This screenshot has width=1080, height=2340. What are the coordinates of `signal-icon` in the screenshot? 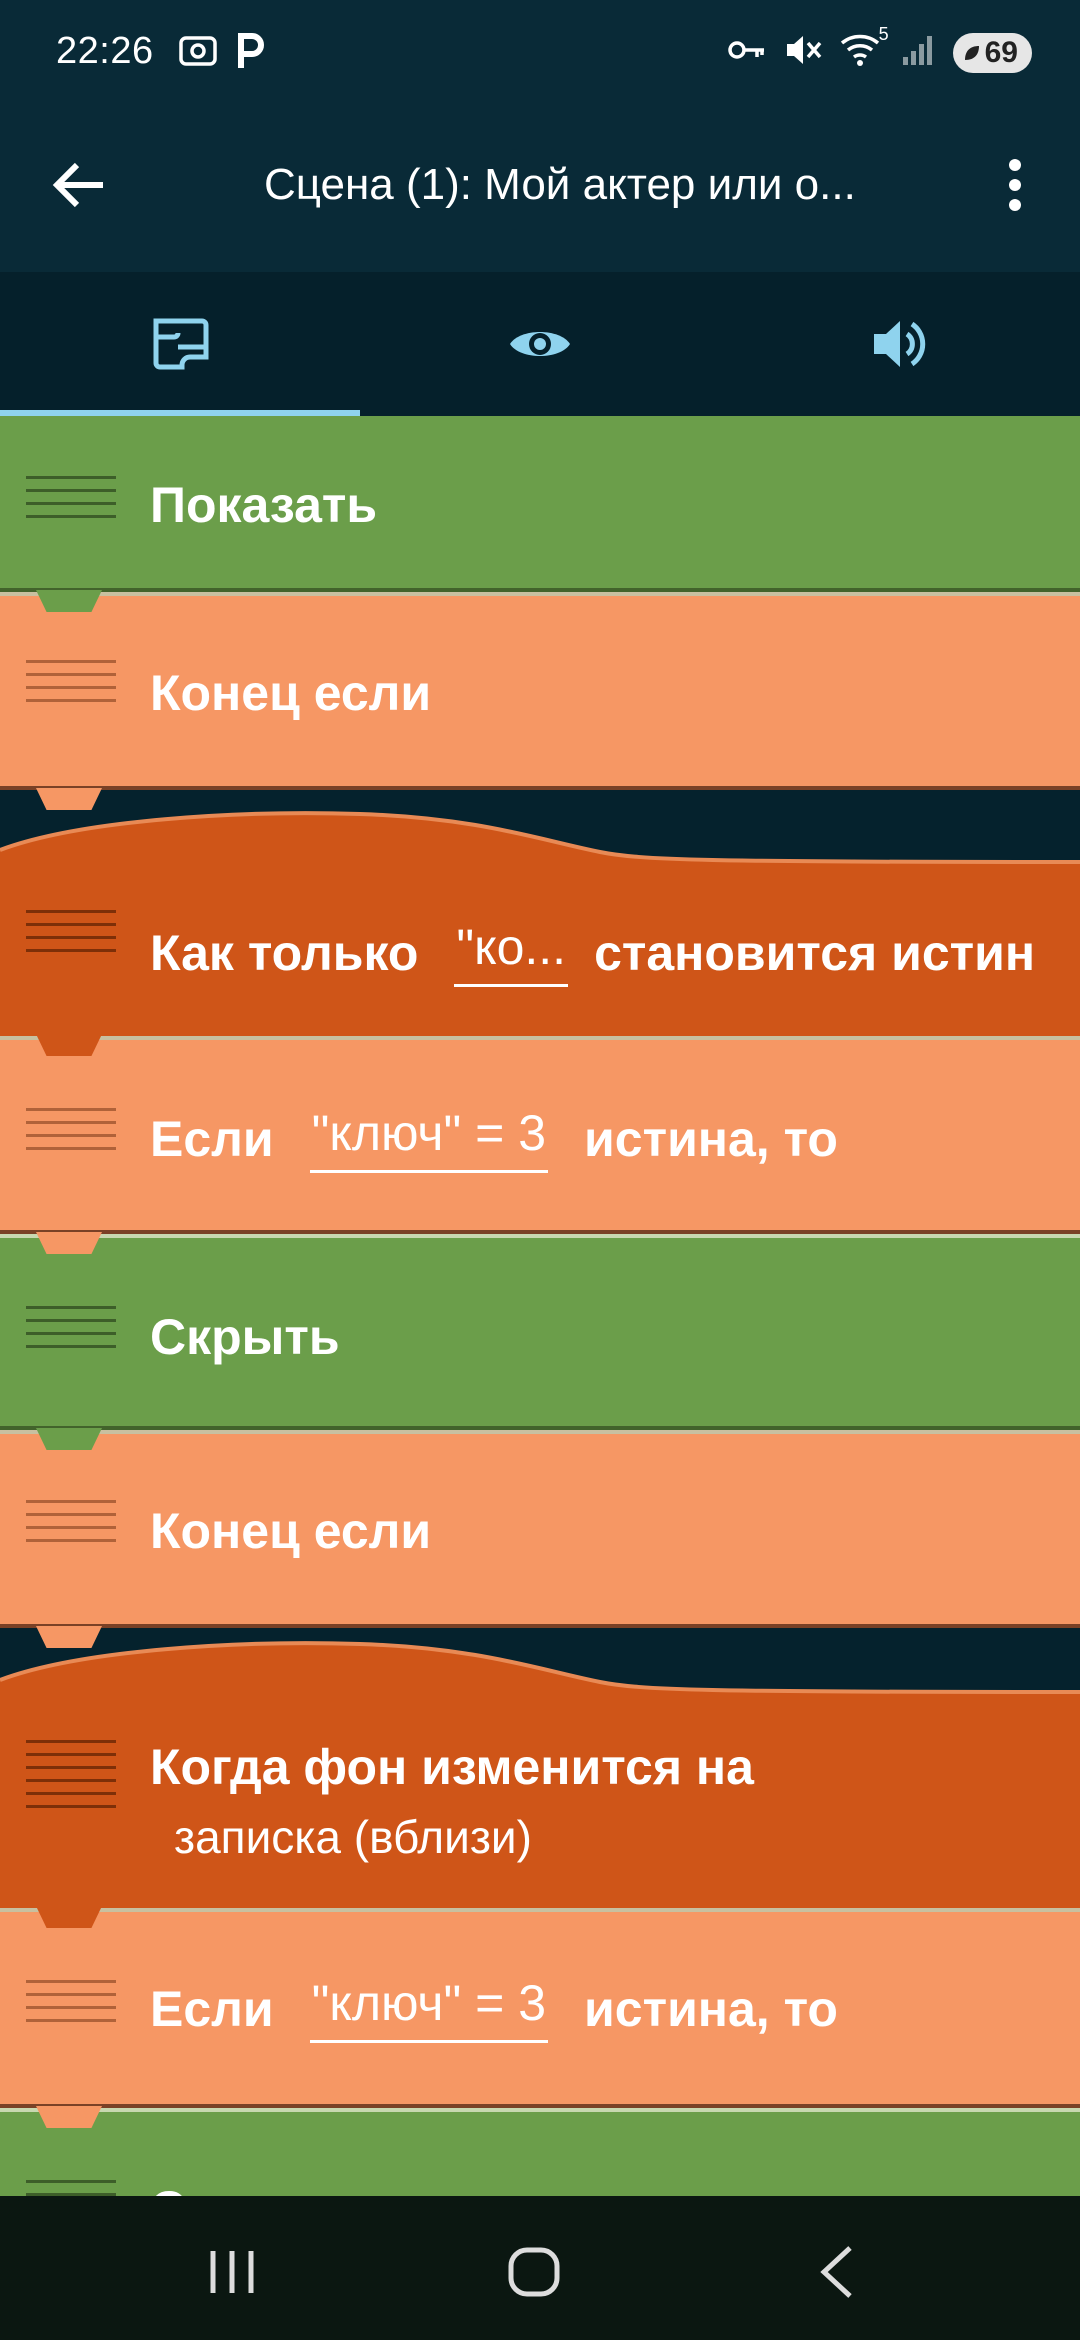 It's located at (919, 52).